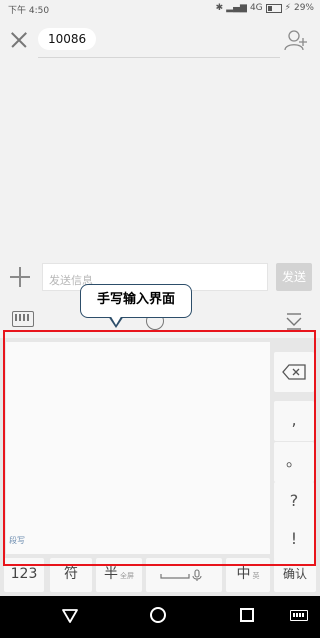 This screenshot has height=638, width=320. I want to click on recipient-chip: 10086, so click(67, 39).